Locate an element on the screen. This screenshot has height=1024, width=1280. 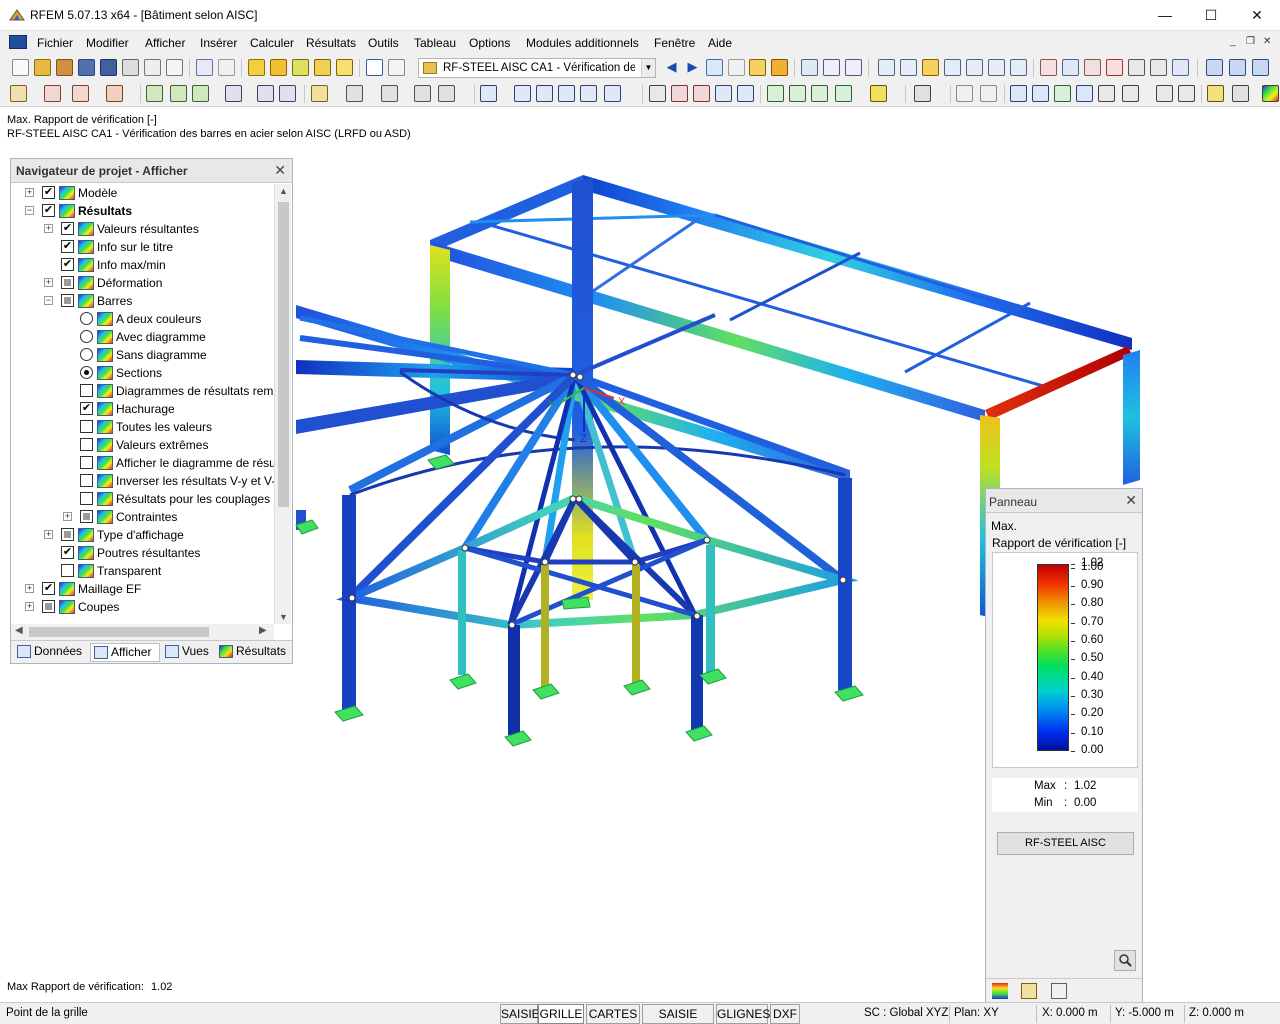
grid-7-icon is located at coordinates (1164, 93).